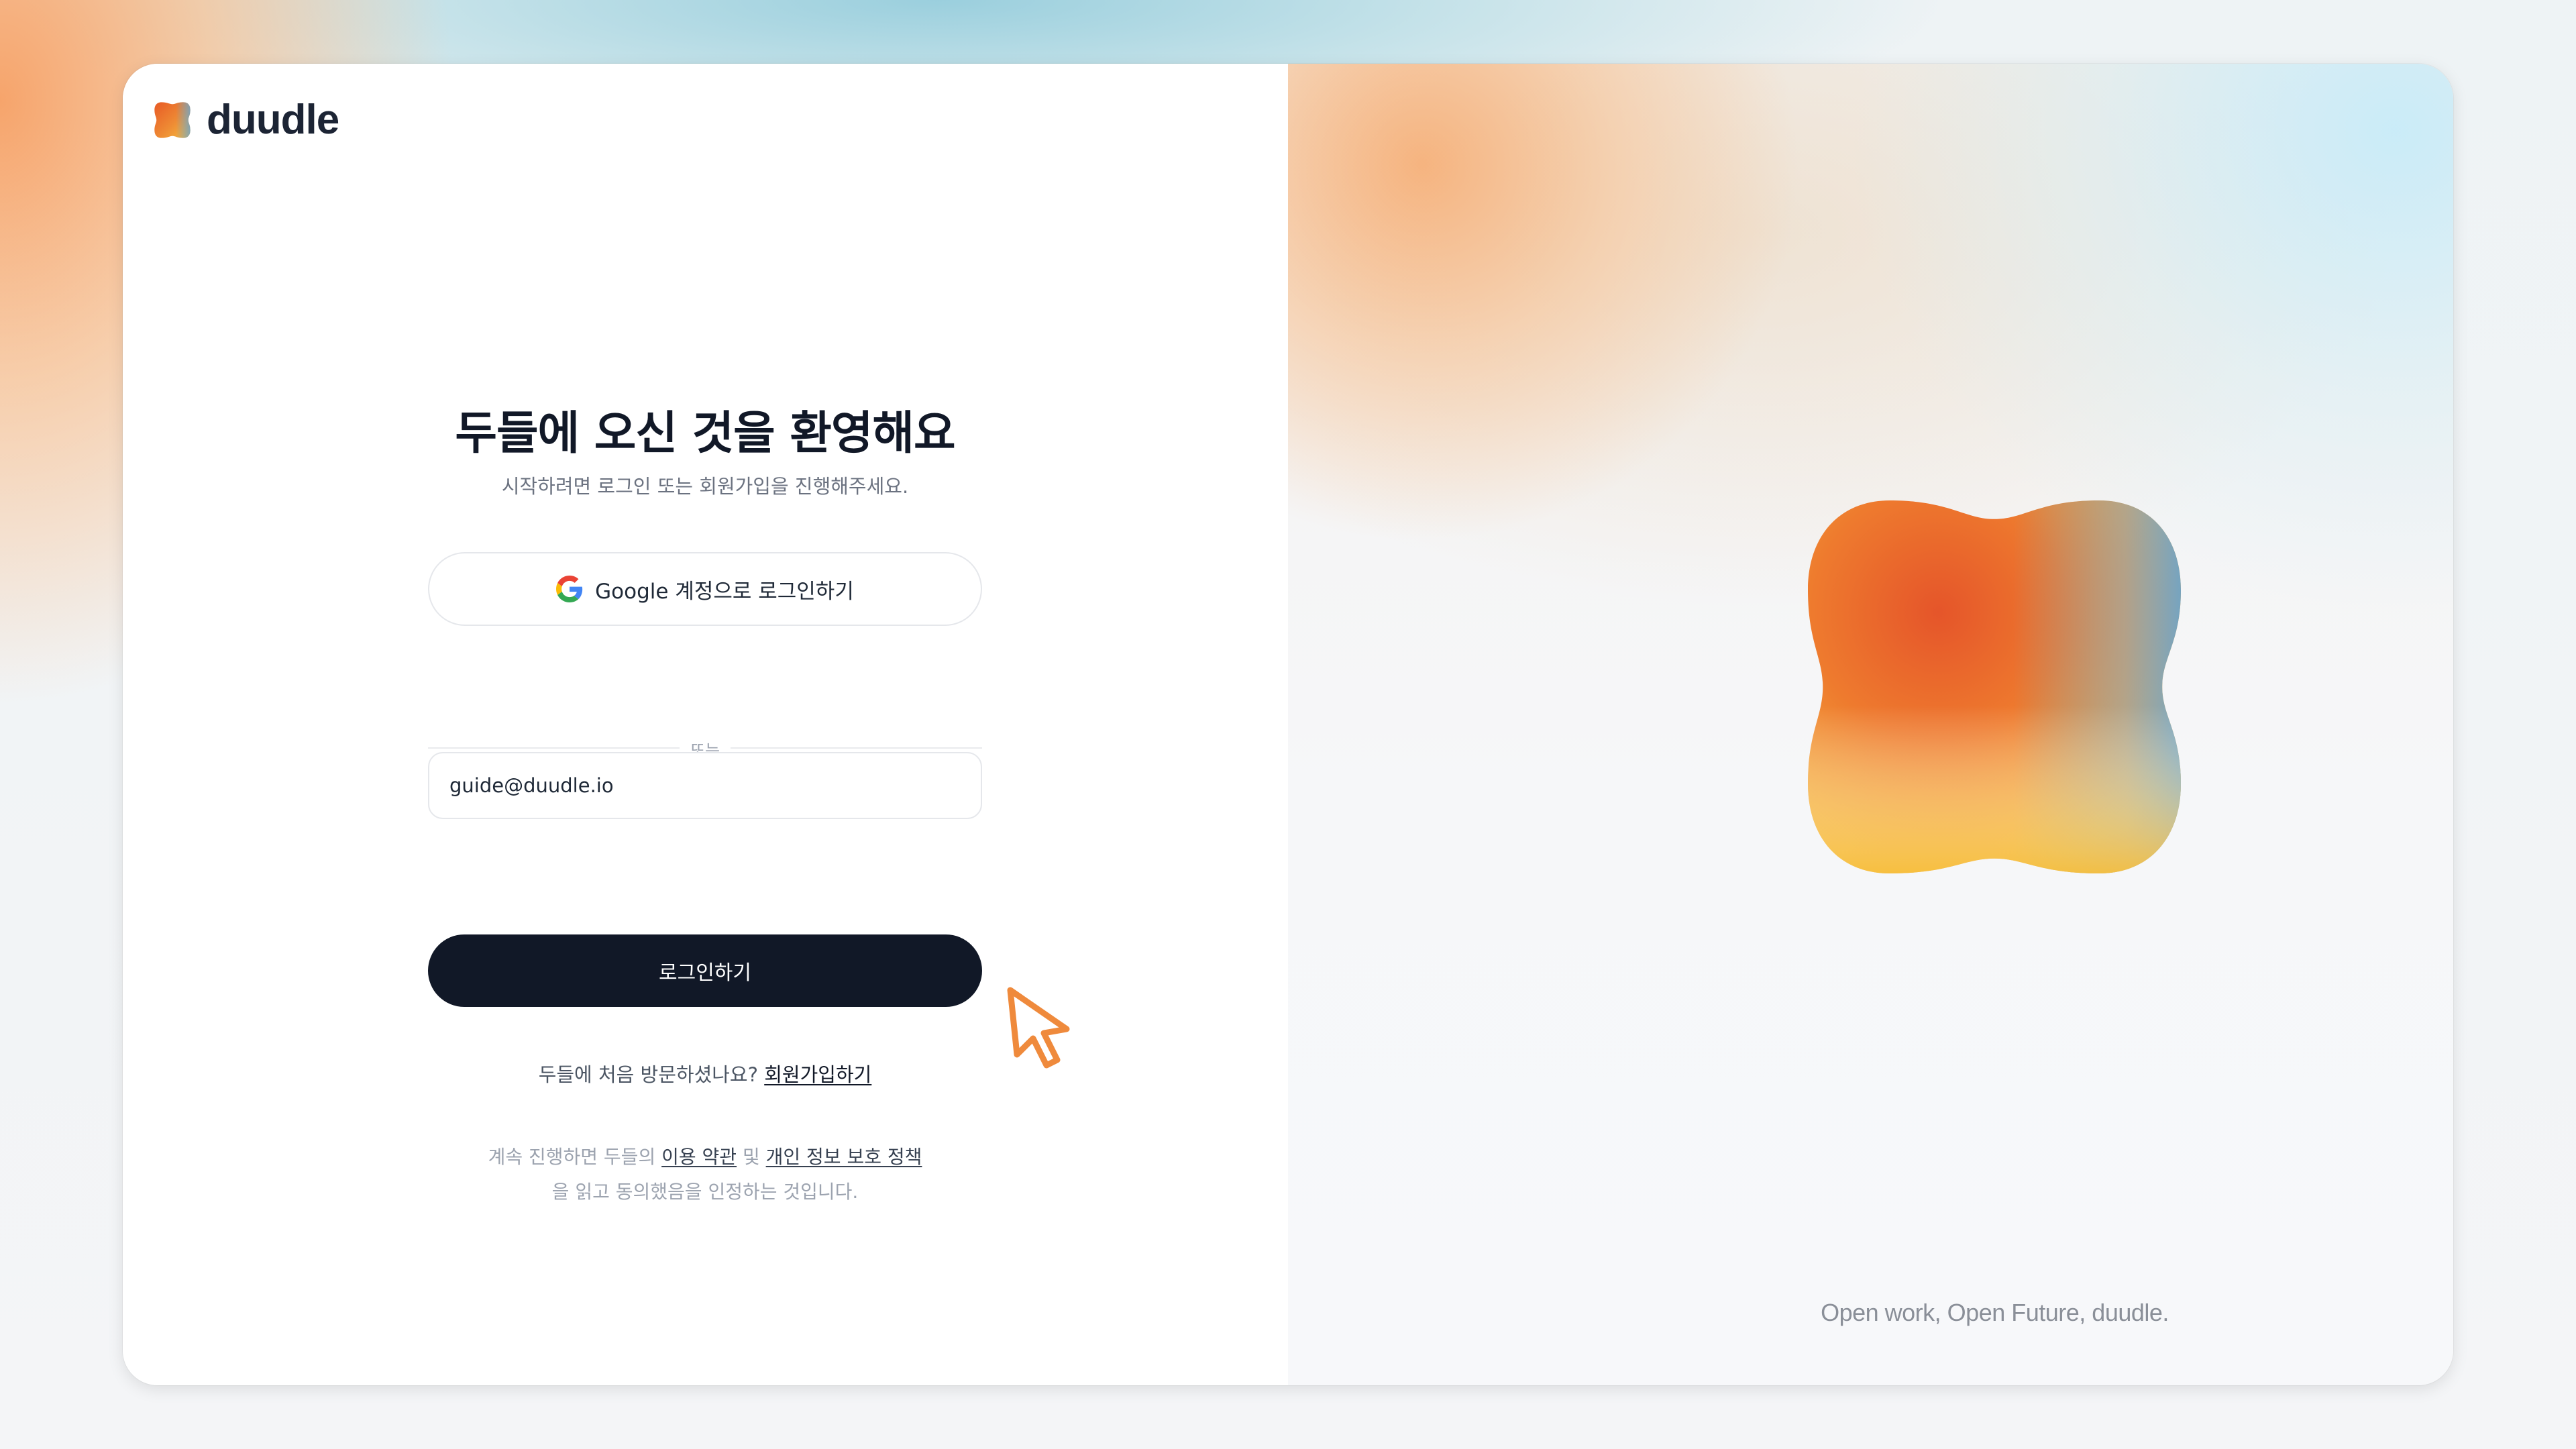 Image resolution: width=2576 pixels, height=1449 pixels. Describe the element at coordinates (751, 1157) in the screenshot. I see `terms-mid: 및` at that location.